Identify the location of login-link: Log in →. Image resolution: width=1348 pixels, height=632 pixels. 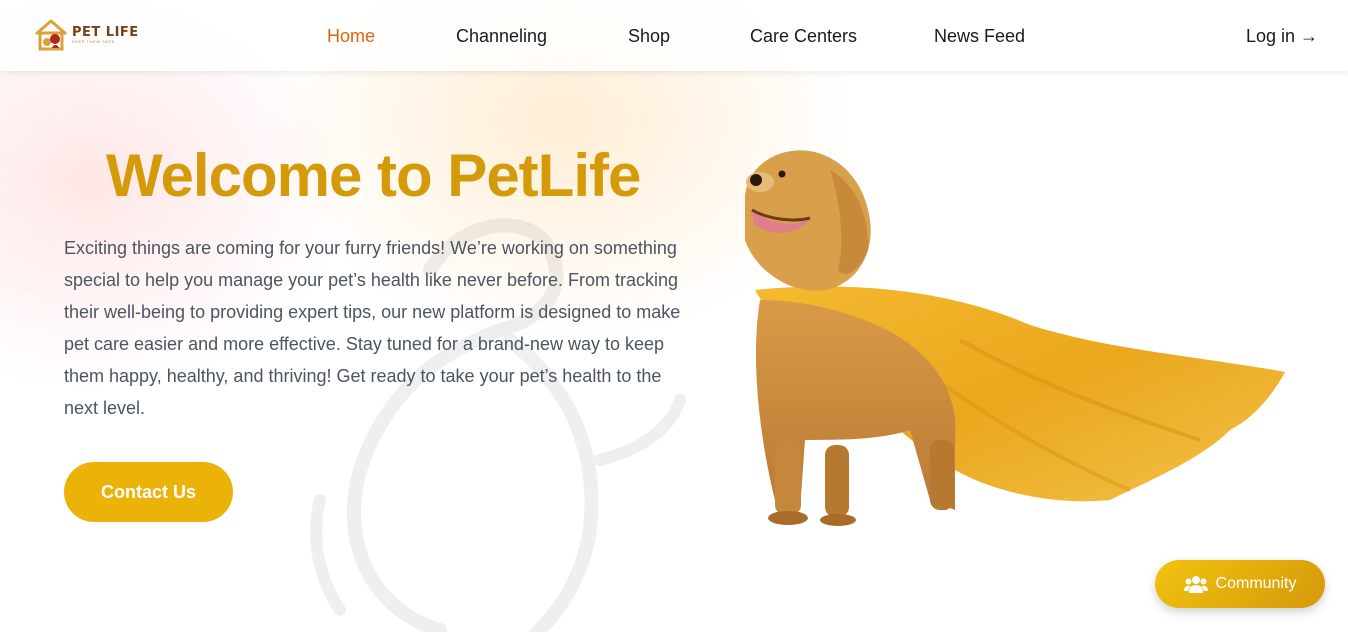
(1282, 36).